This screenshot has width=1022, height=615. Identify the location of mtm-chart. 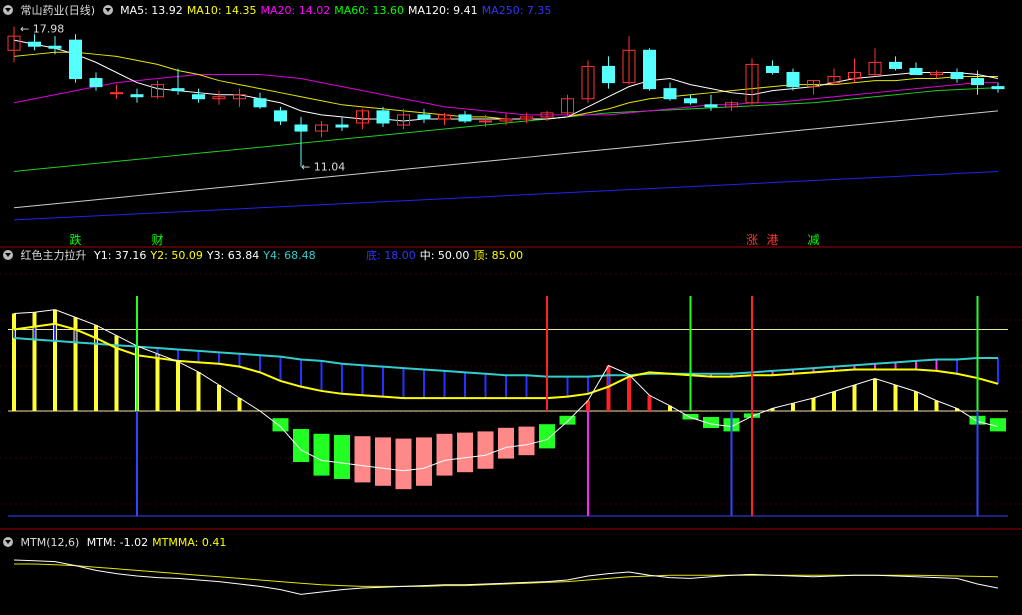
(511, 573).